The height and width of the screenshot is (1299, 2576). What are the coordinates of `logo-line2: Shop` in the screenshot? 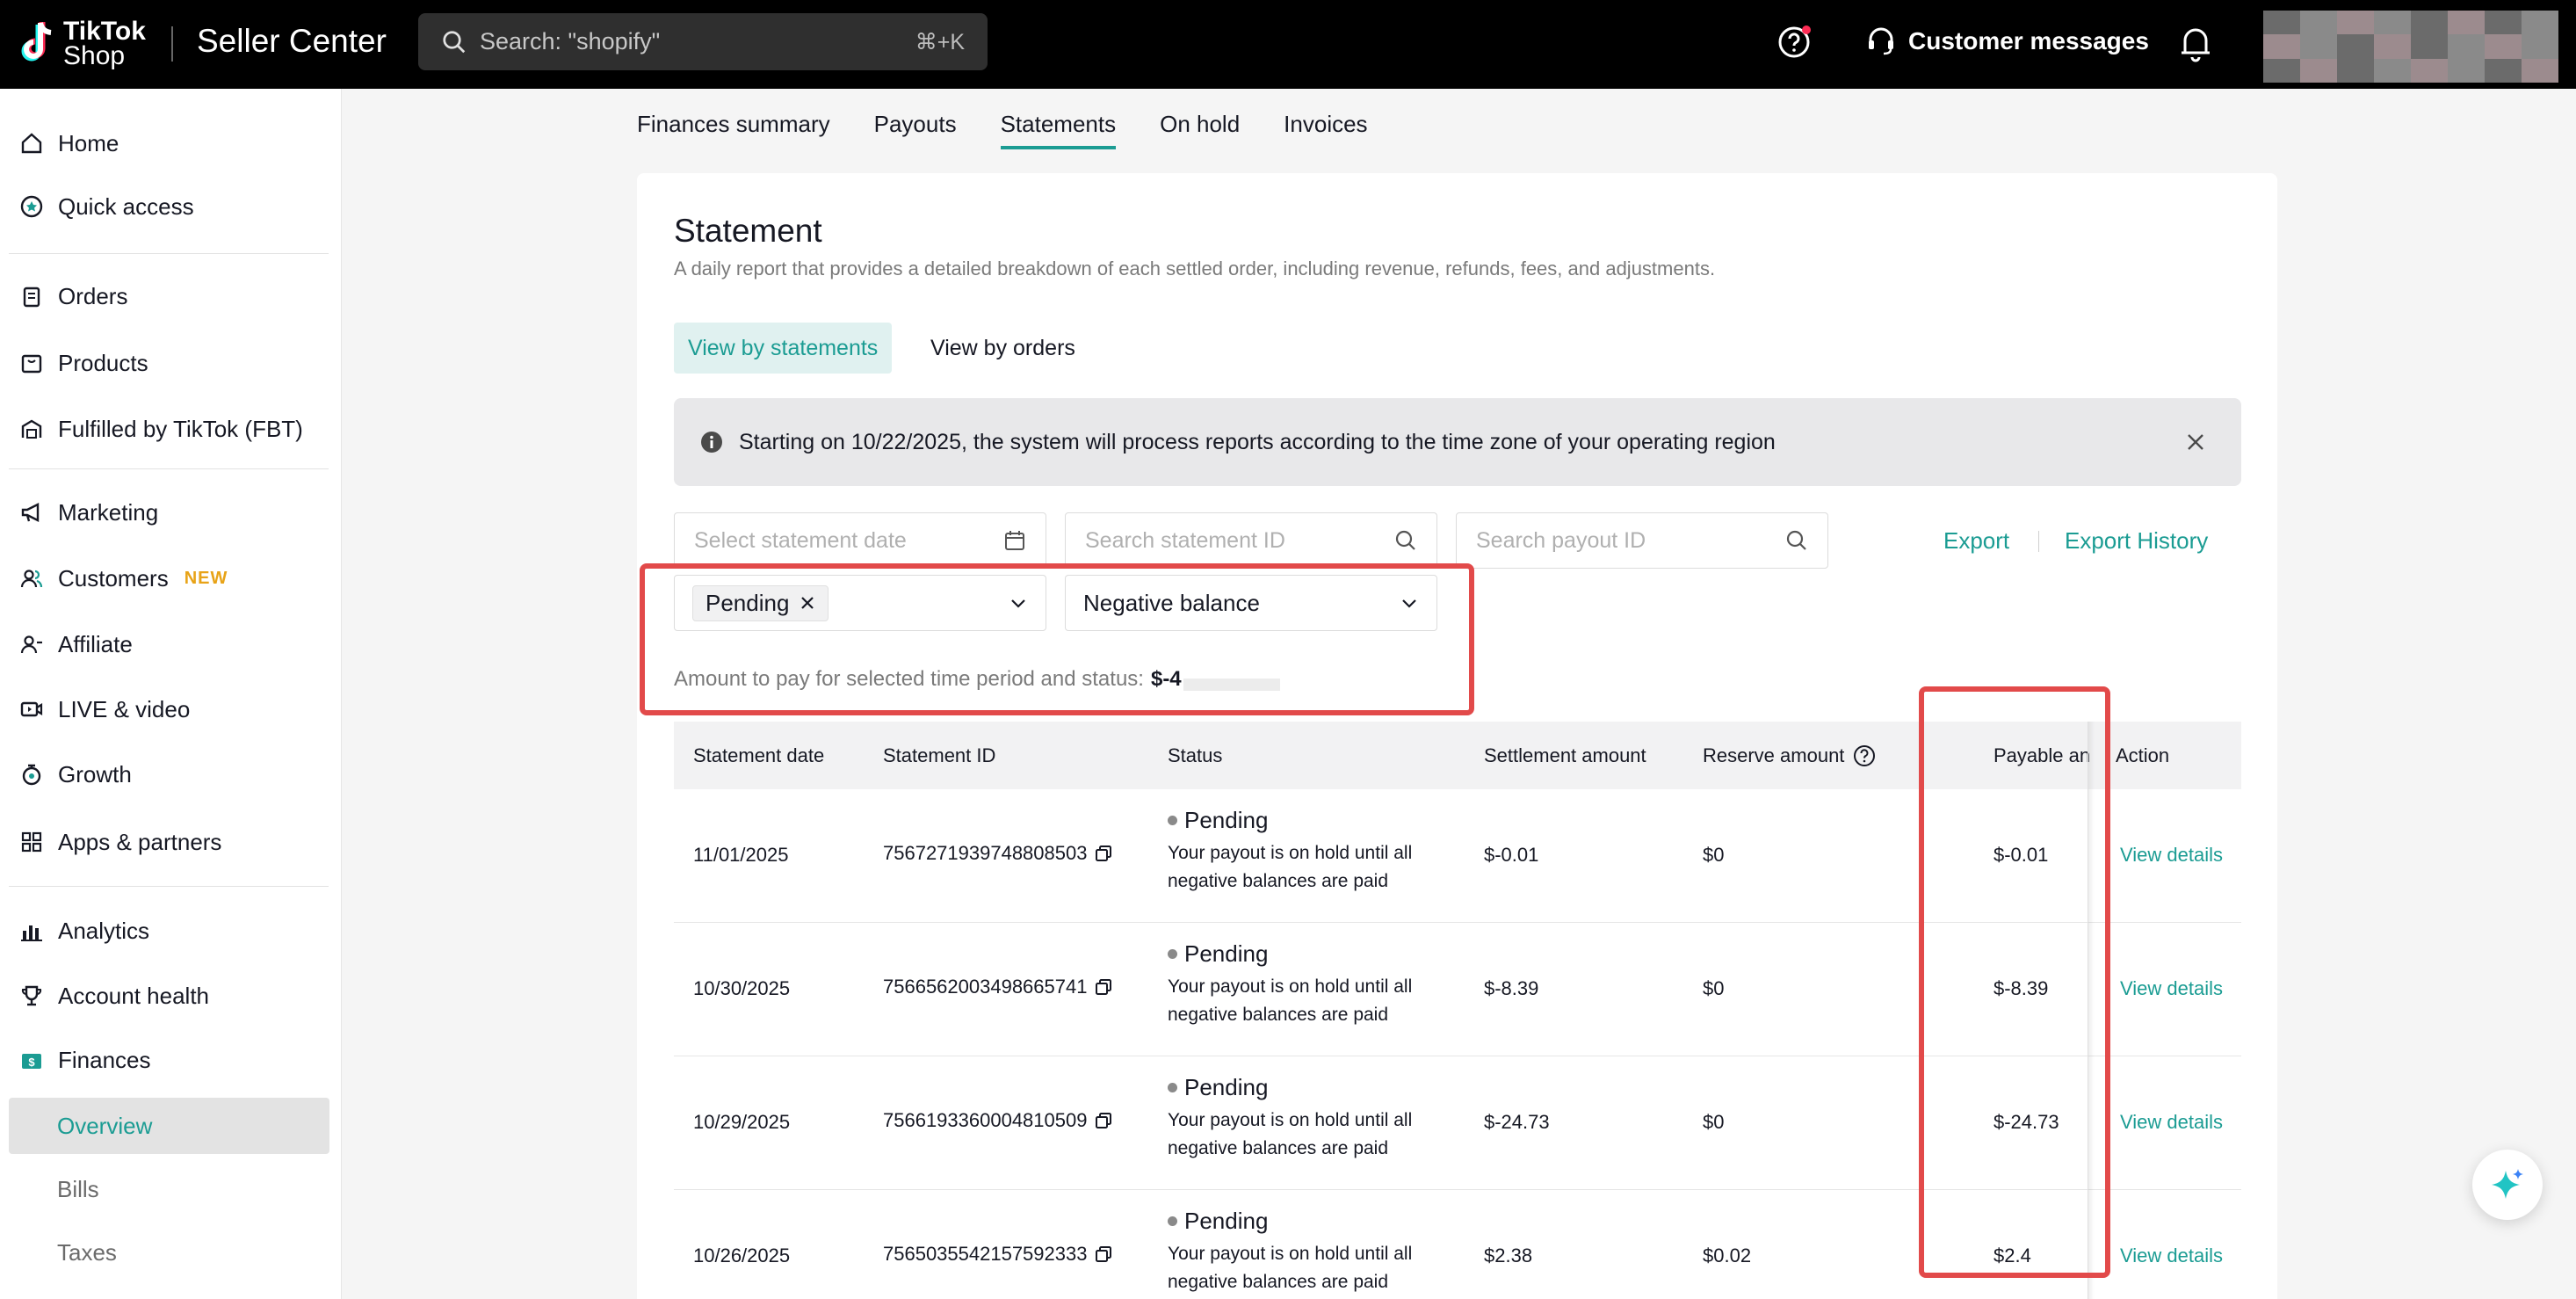 It's located at (94, 55).